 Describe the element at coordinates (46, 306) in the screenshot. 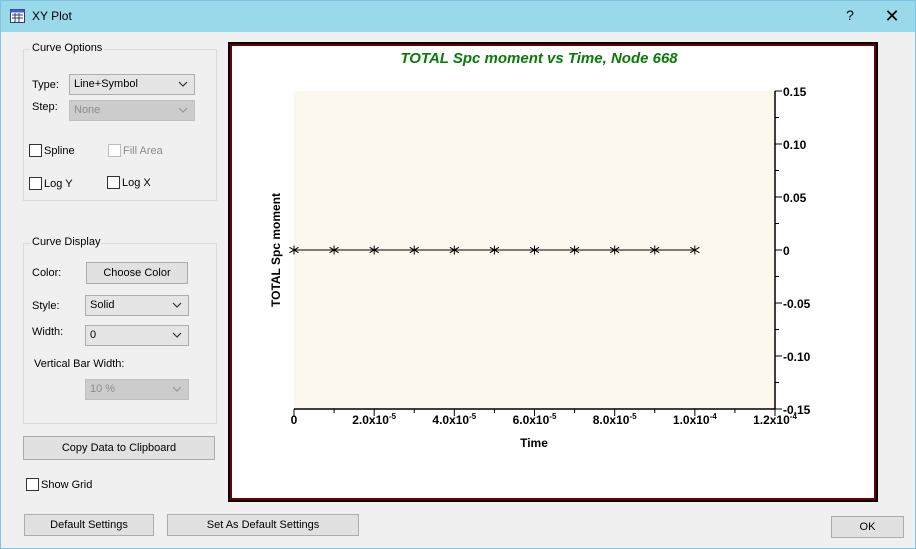

I see `style-label: Style:` at that location.